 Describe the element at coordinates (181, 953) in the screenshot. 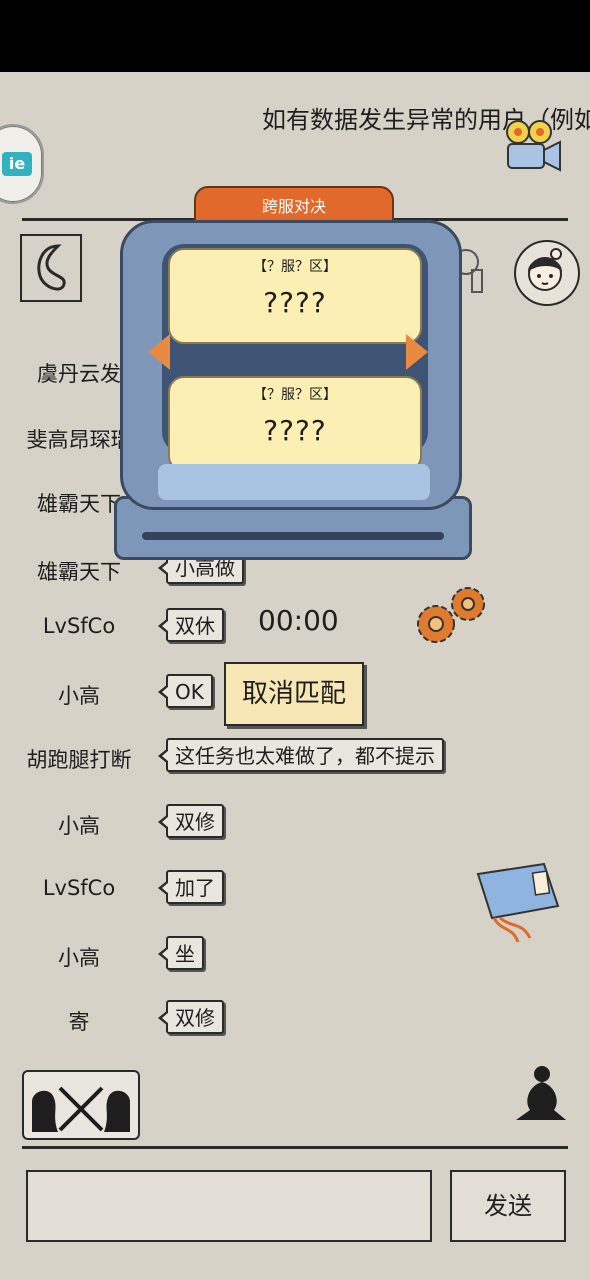

I see `chat-bubble: 坐` at that location.